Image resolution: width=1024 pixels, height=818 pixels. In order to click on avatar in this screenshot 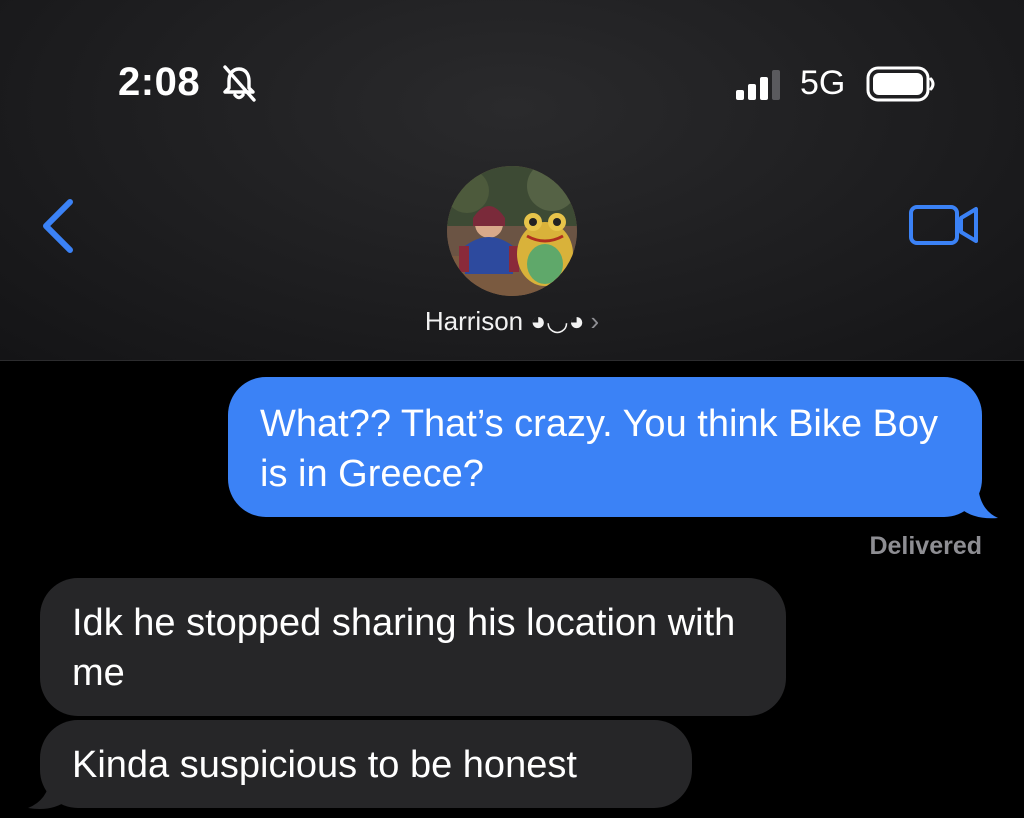, I will do `click(512, 231)`.